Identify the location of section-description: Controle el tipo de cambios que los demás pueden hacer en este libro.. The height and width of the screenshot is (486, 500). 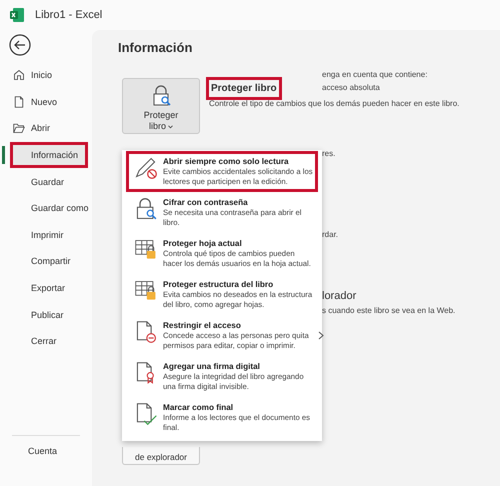
(334, 103).